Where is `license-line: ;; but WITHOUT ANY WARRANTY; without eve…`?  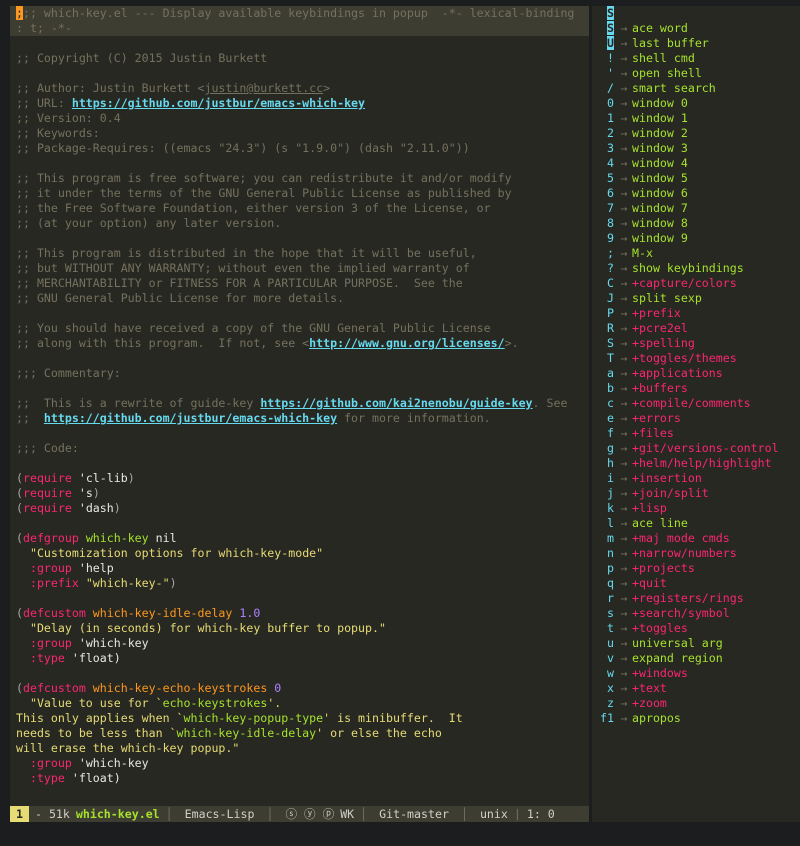 license-line: ;; but WITHOUT ANY WARRANTY; without eve… is located at coordinates (243, 268).